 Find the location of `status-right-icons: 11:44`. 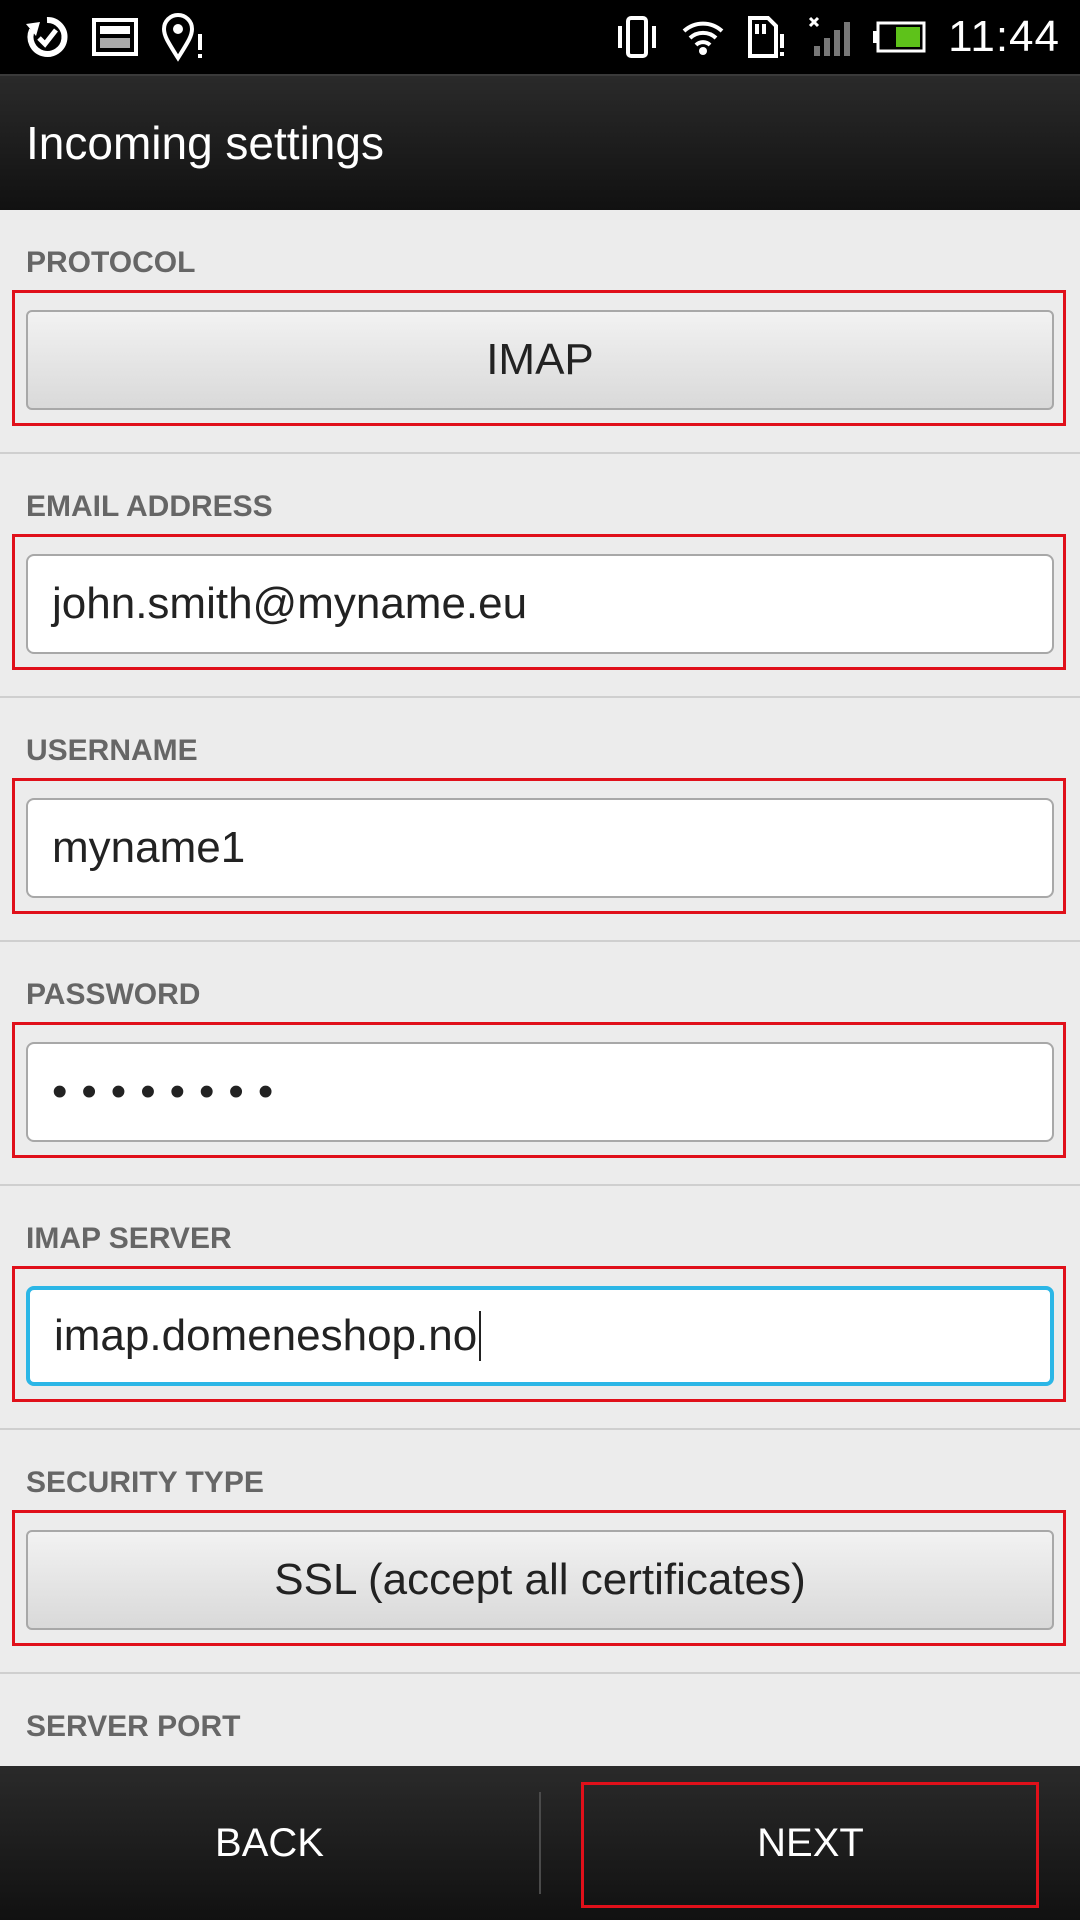

status-right-icons: 11:44 is located at coordinates (837, 37).